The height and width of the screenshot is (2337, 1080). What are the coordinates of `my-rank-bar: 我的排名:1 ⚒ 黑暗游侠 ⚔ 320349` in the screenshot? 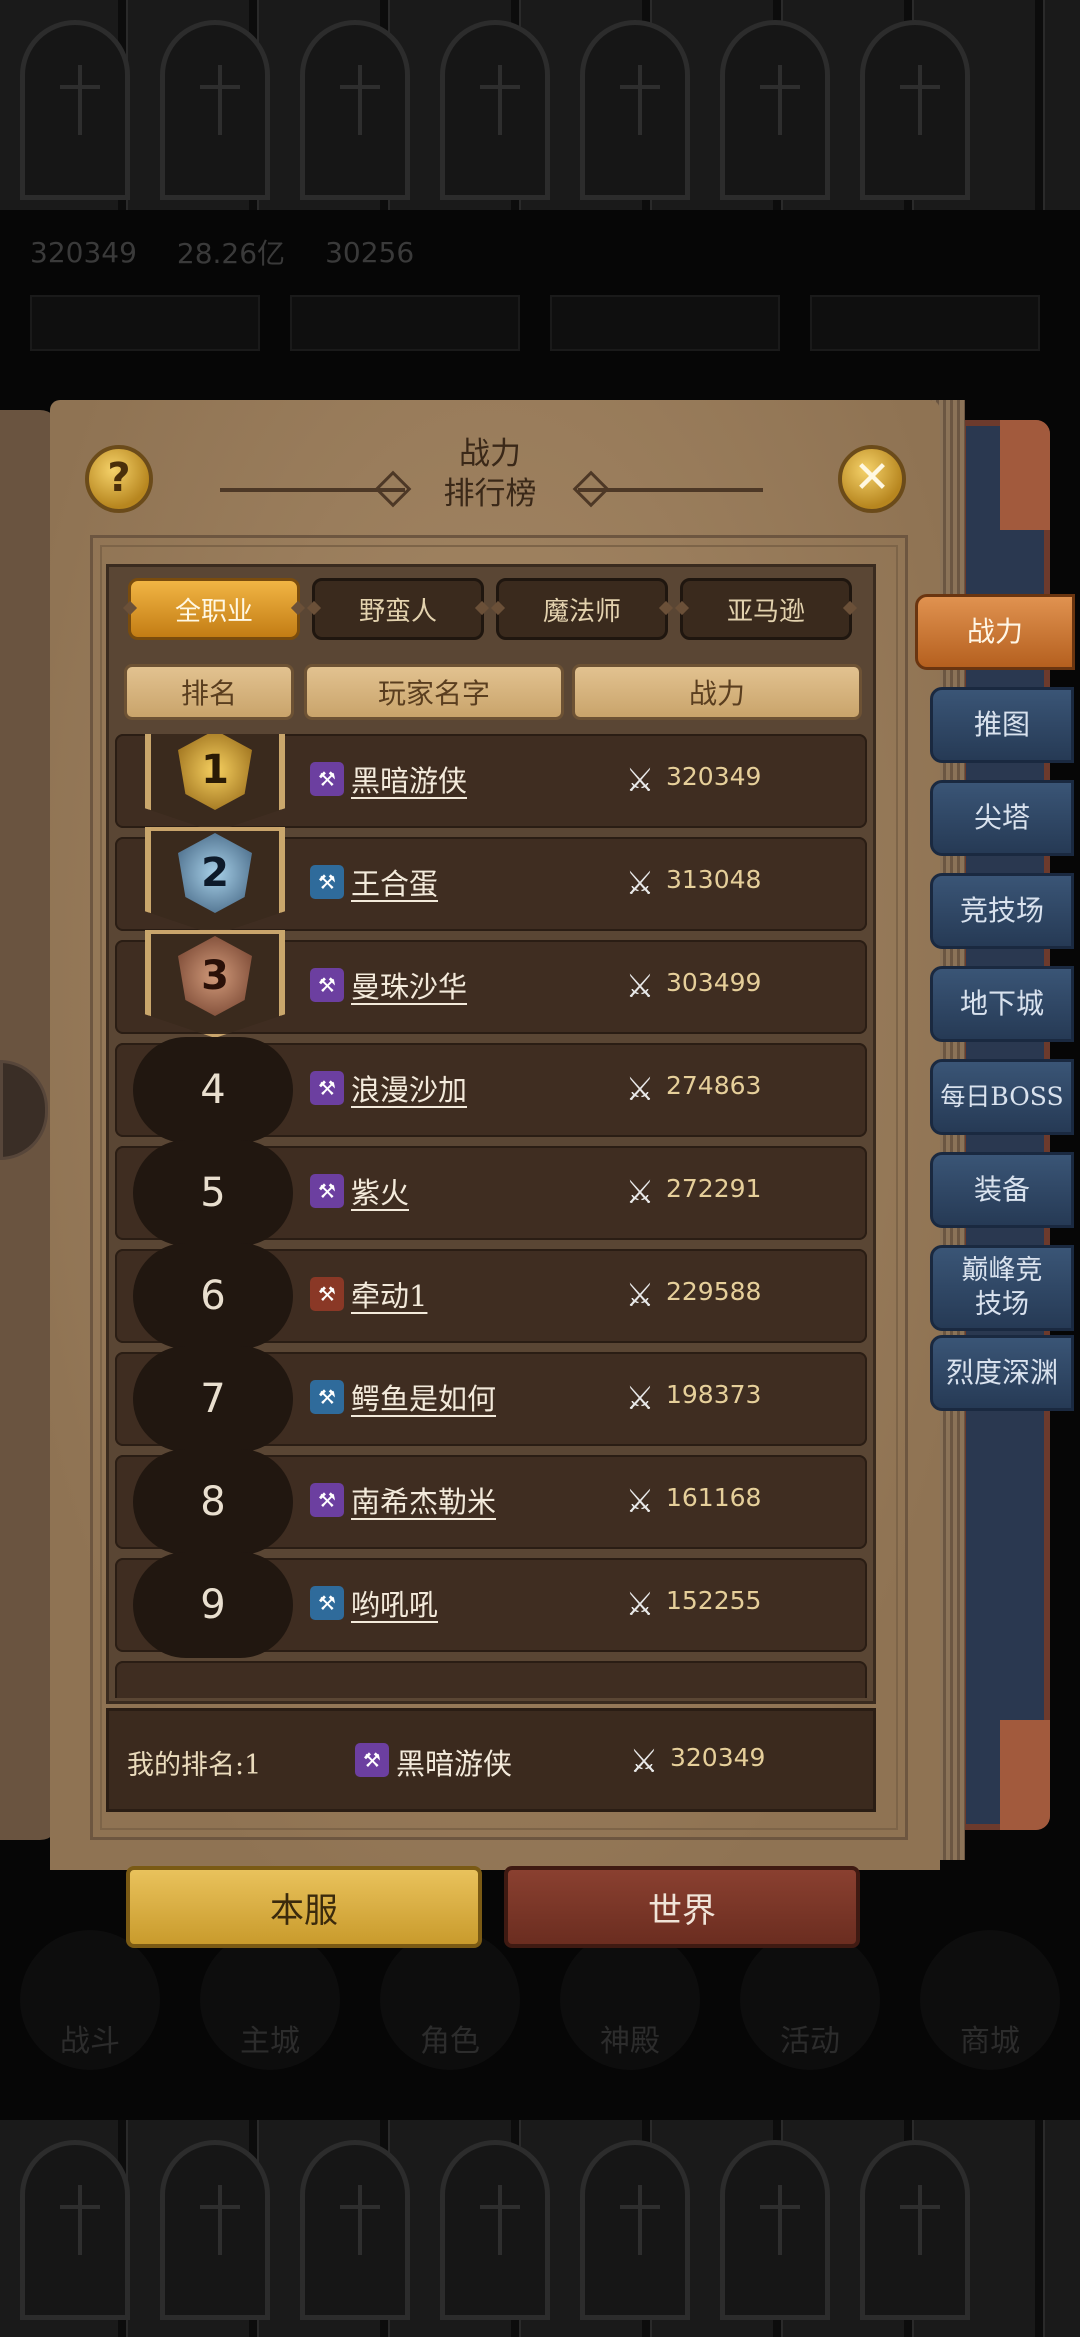 It's located at (491, 1760).